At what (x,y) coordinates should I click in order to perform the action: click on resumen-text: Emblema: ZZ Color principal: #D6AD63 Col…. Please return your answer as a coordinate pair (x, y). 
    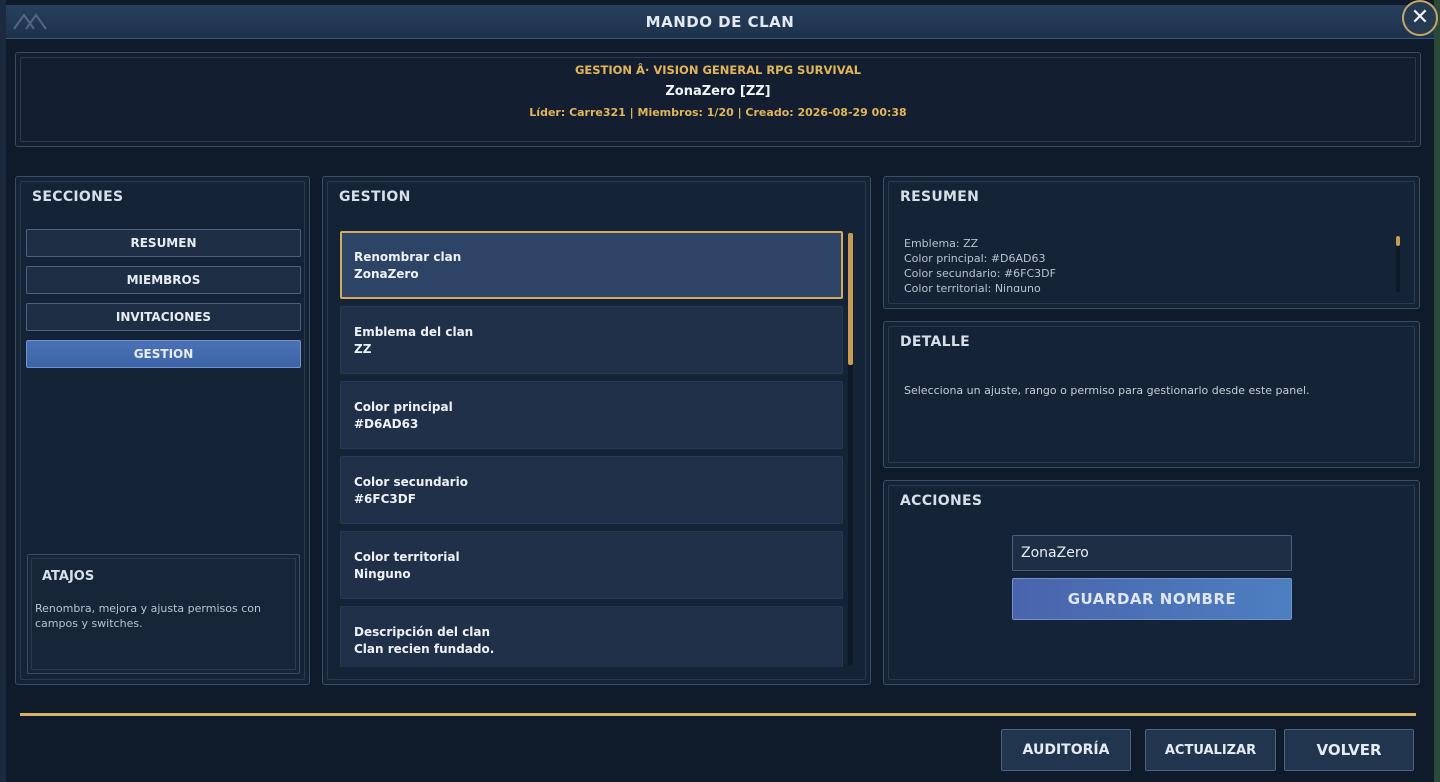
    Looking at the image, I should click on (1144, 264).